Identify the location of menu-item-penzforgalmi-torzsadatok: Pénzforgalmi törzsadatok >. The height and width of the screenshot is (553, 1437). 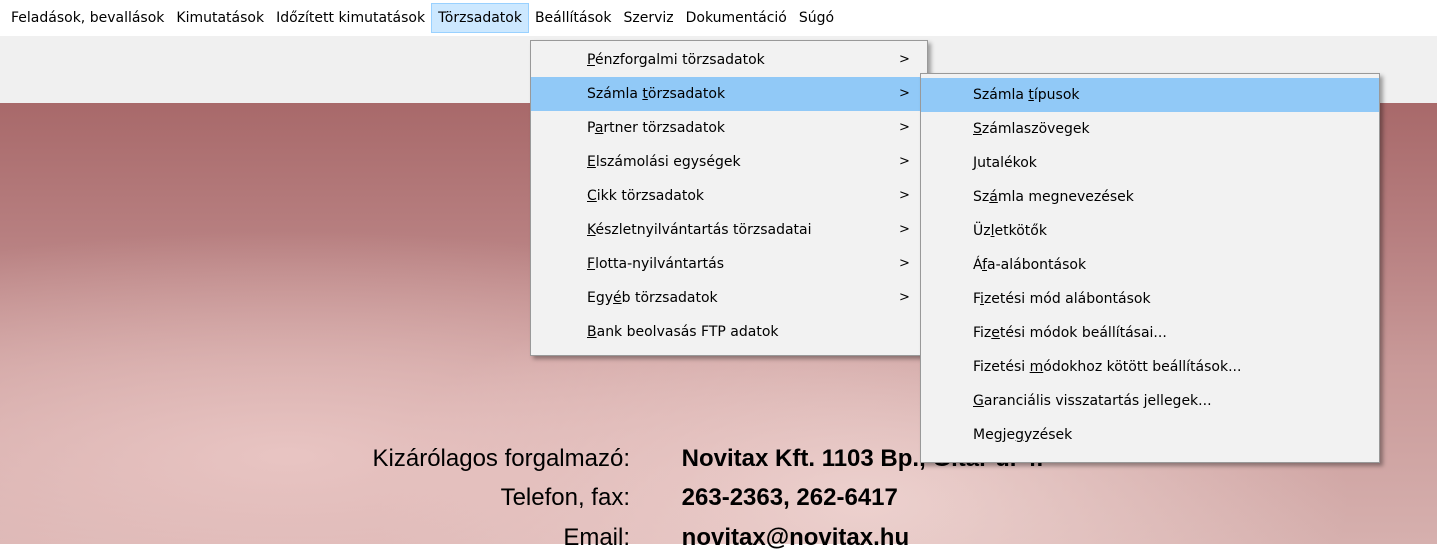
(729, 60).